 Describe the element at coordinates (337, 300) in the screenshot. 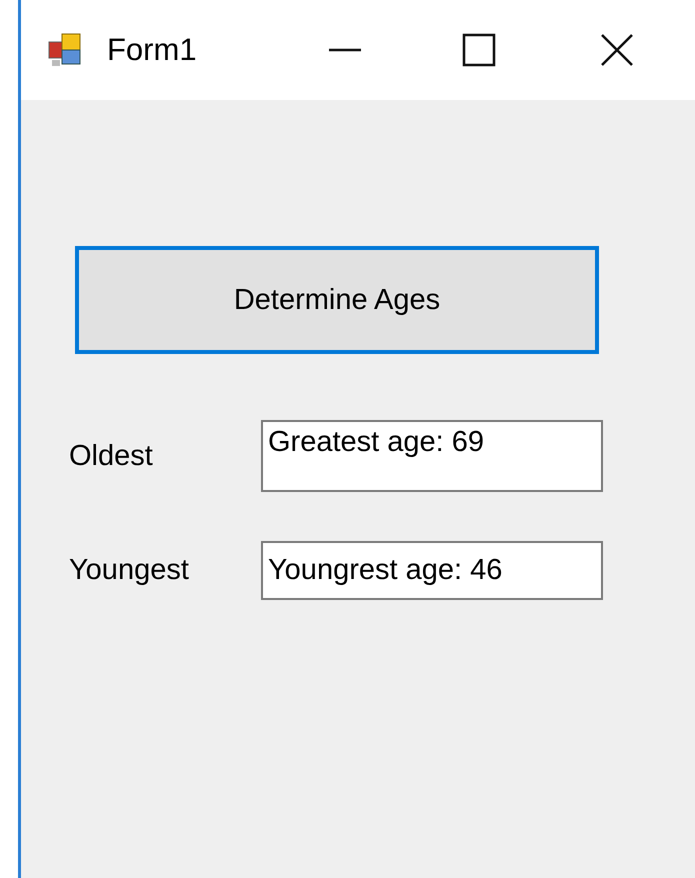

I see `determine-button: Determine Ages` at that location.